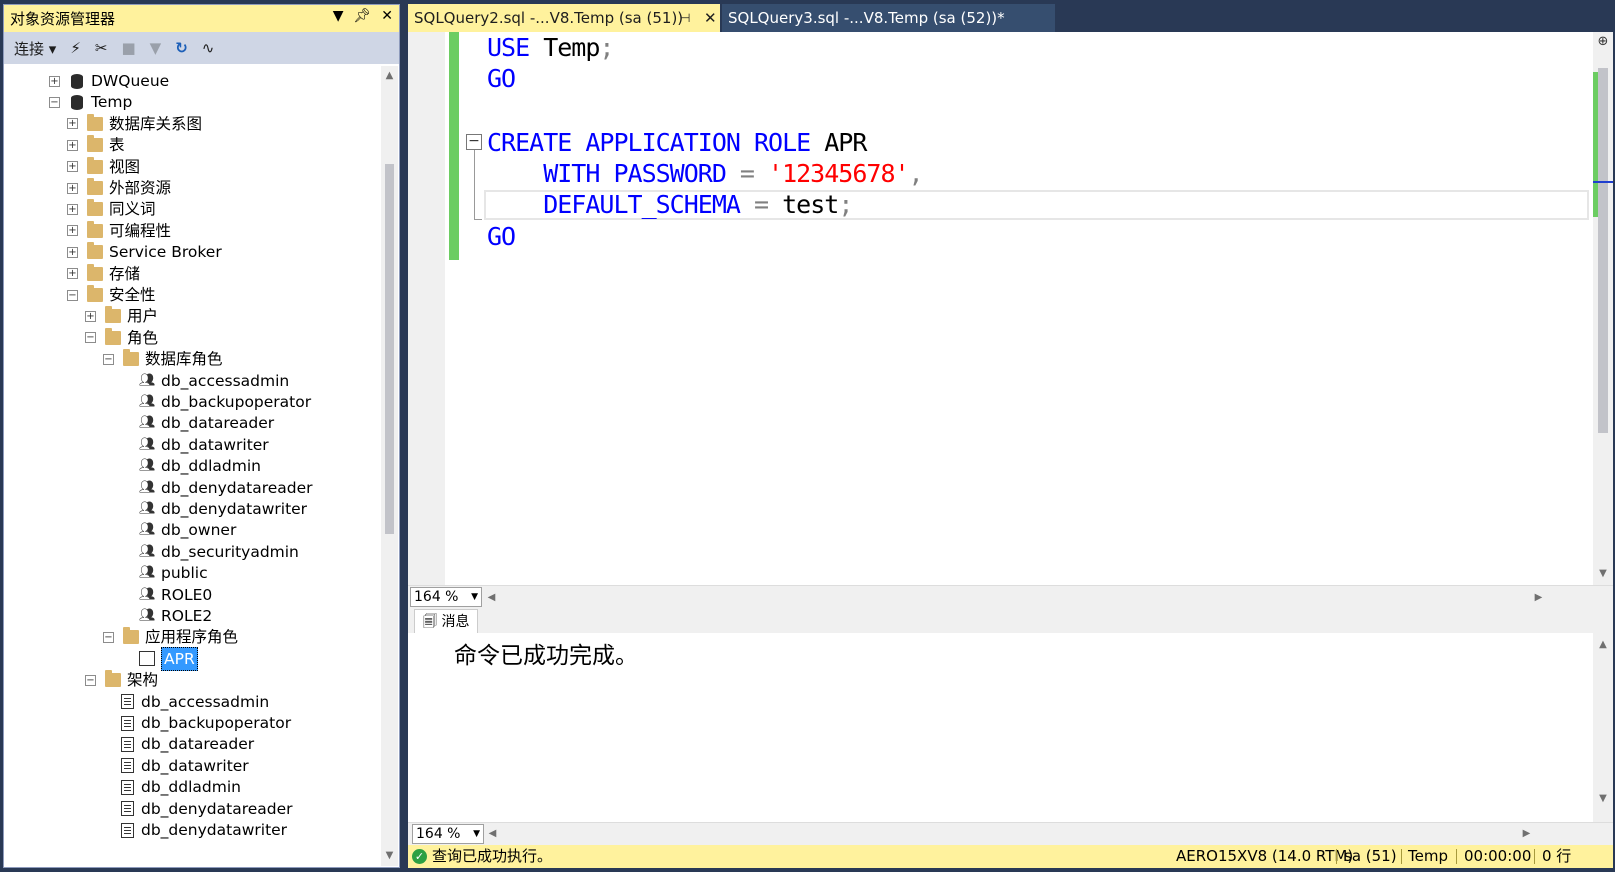 The height and width of the screenshot is (872, 1615). I want to click on connect-plug-icon: ⚡, so click(75, 48).